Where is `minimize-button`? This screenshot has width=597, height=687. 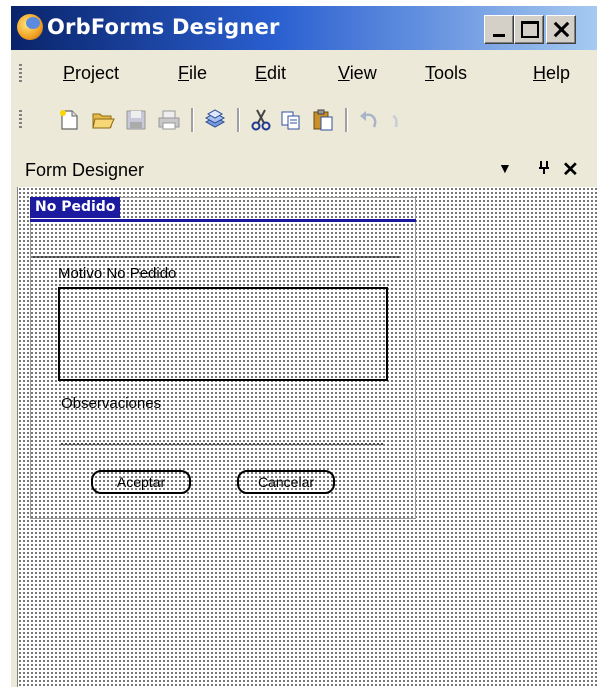 minimize-button is located at coordinates (499, 29).